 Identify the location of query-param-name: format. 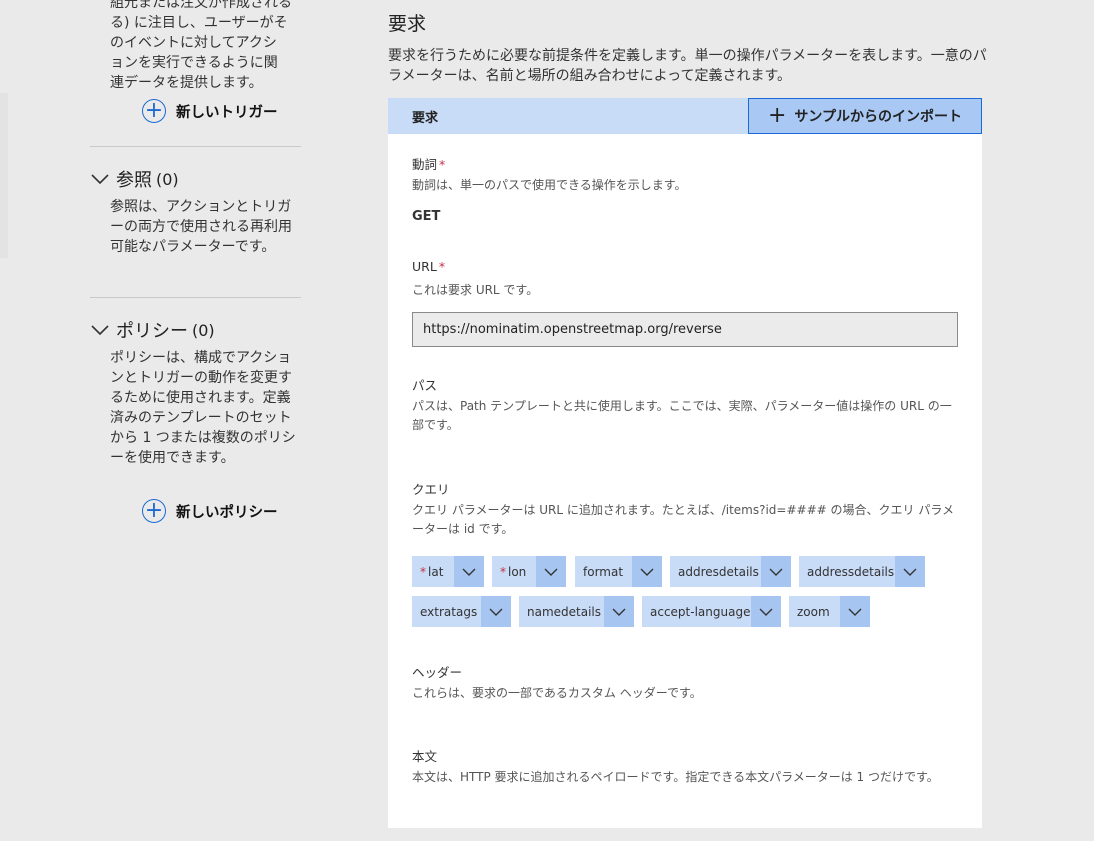
(603, 571).